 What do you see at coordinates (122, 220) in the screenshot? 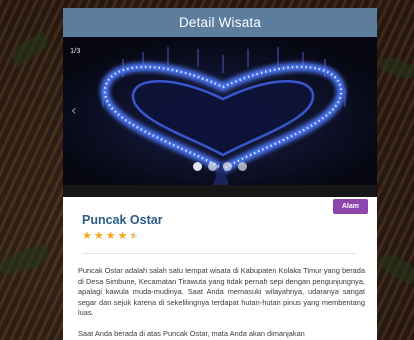
I see `place-name: Puncak Ostar` at bounding box center [122, 220].